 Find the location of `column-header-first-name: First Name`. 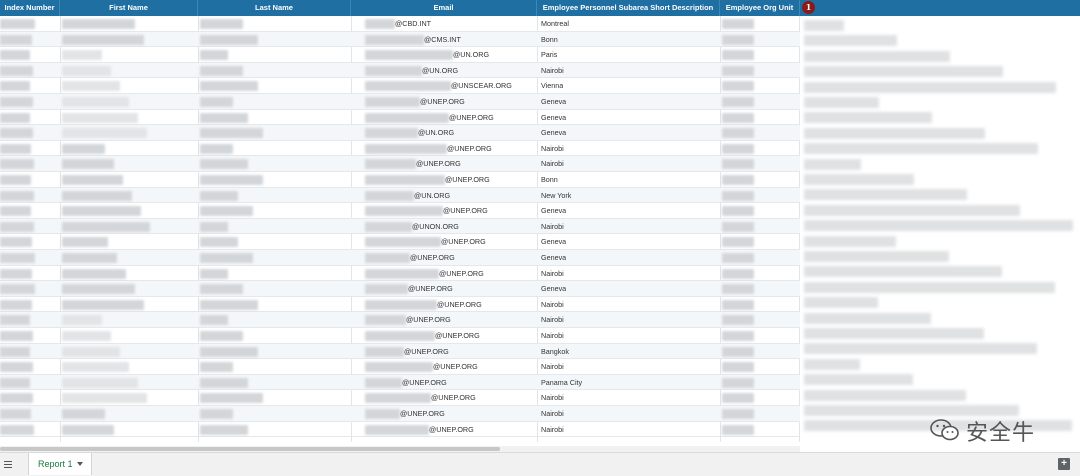

column-header-first-name: First Name is located at coordinates (129, 8).